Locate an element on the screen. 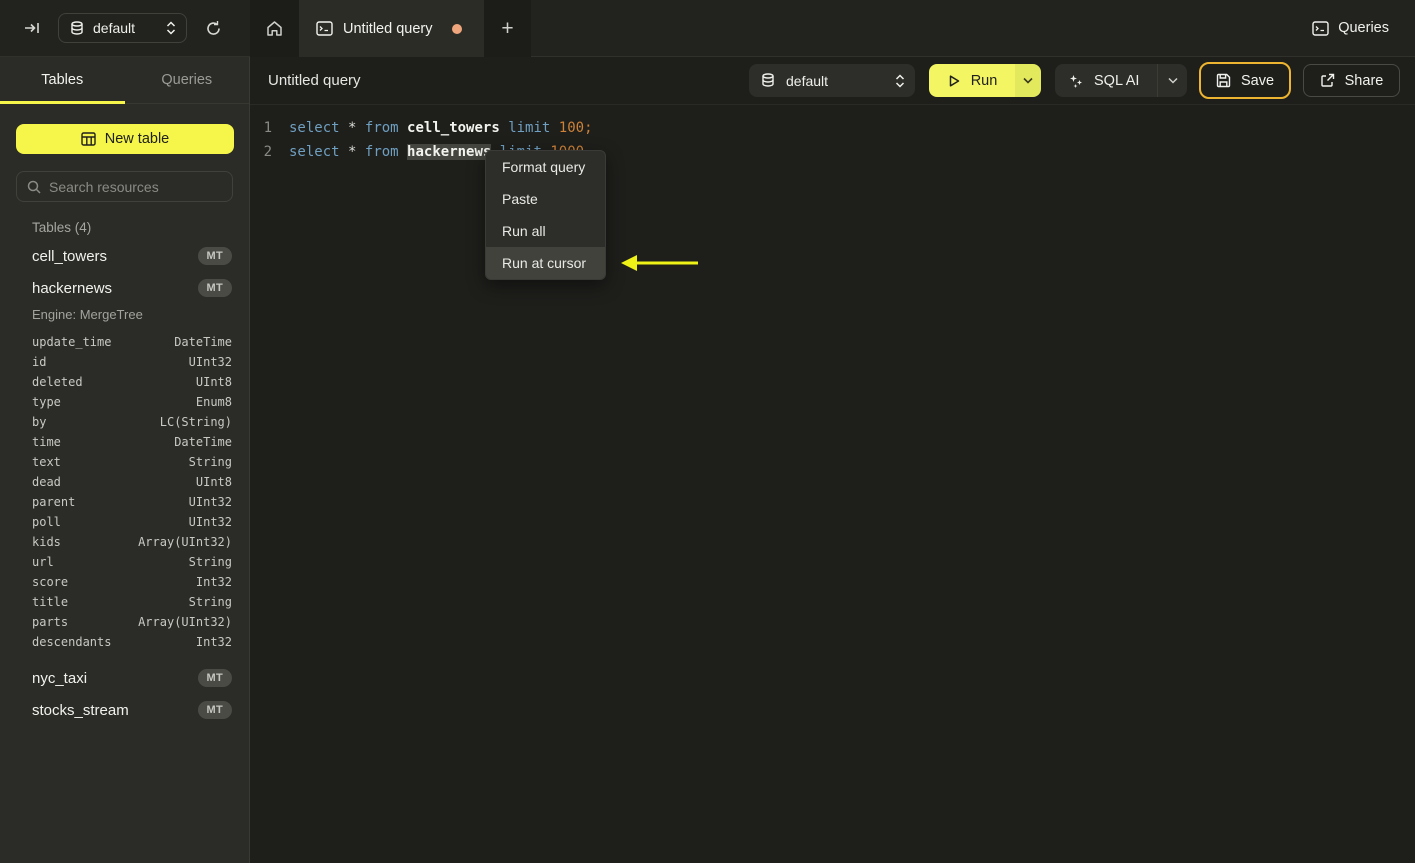 The image size is (1415, 863). column-name: kids is located at coordinates (46, 542).